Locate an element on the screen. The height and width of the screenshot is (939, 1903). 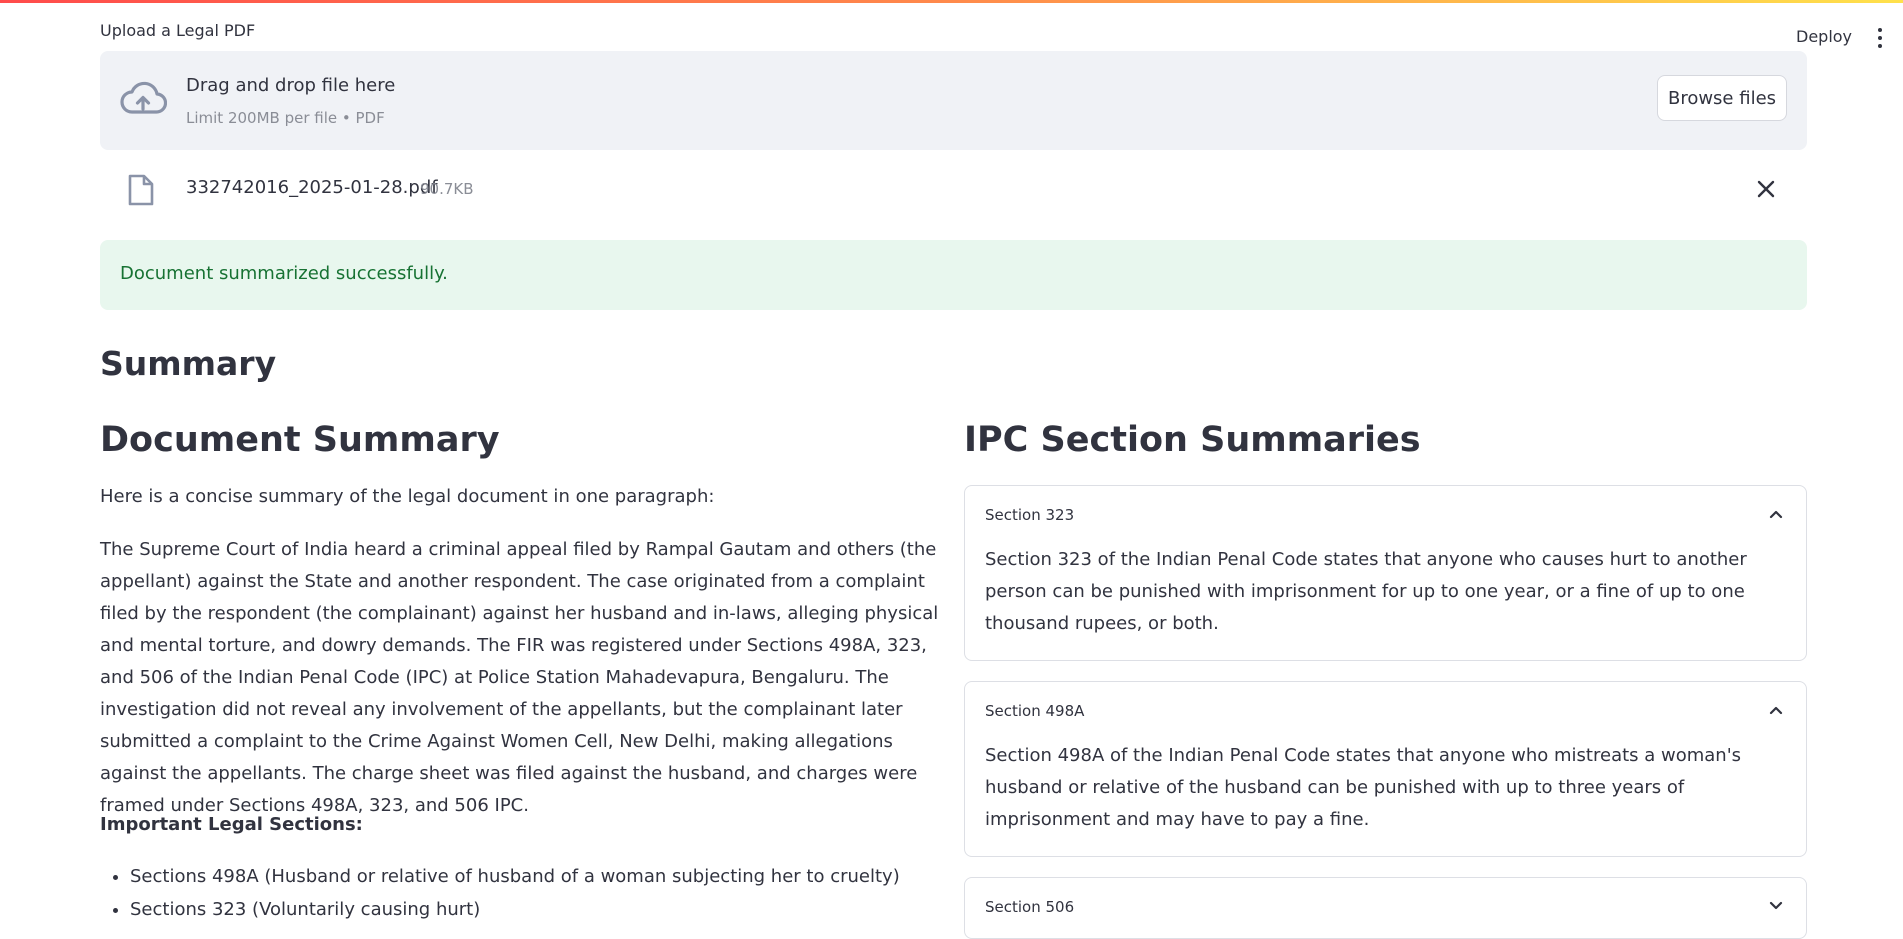
file-icon is located at coordinates (141, 190).